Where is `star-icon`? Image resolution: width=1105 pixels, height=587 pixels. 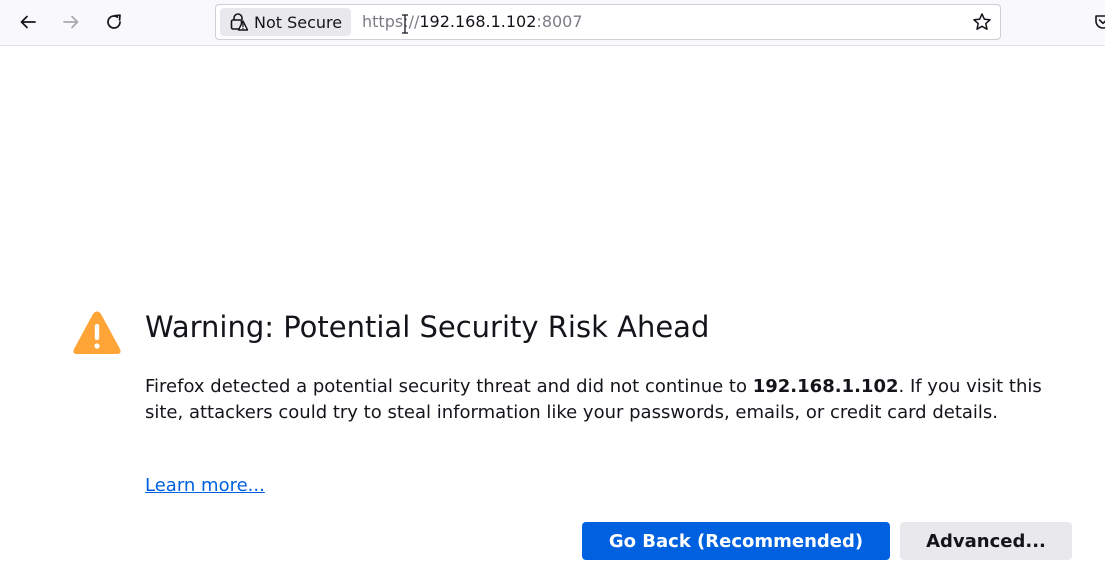
star-icon is located at coordinates (982, 22).